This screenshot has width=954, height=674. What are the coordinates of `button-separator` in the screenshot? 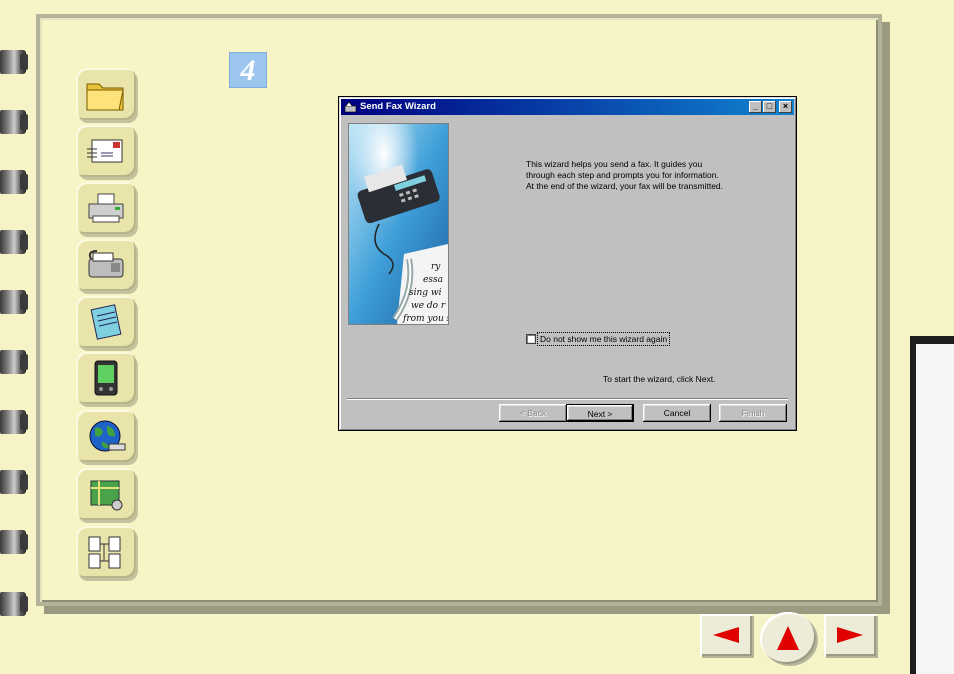 It's located at (567, 399).